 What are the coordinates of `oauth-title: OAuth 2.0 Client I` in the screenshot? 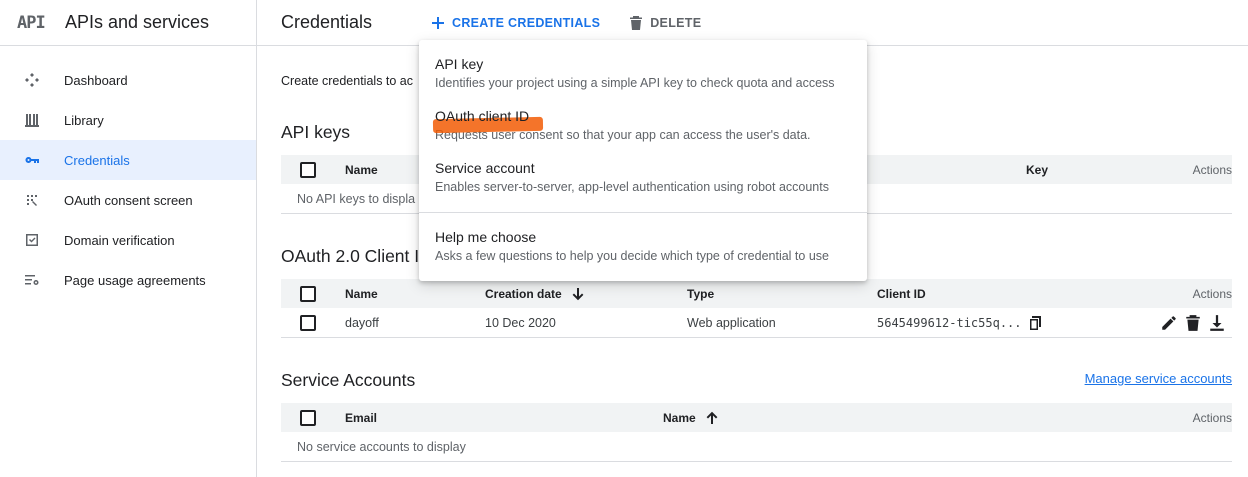 It's located at (350, 256).